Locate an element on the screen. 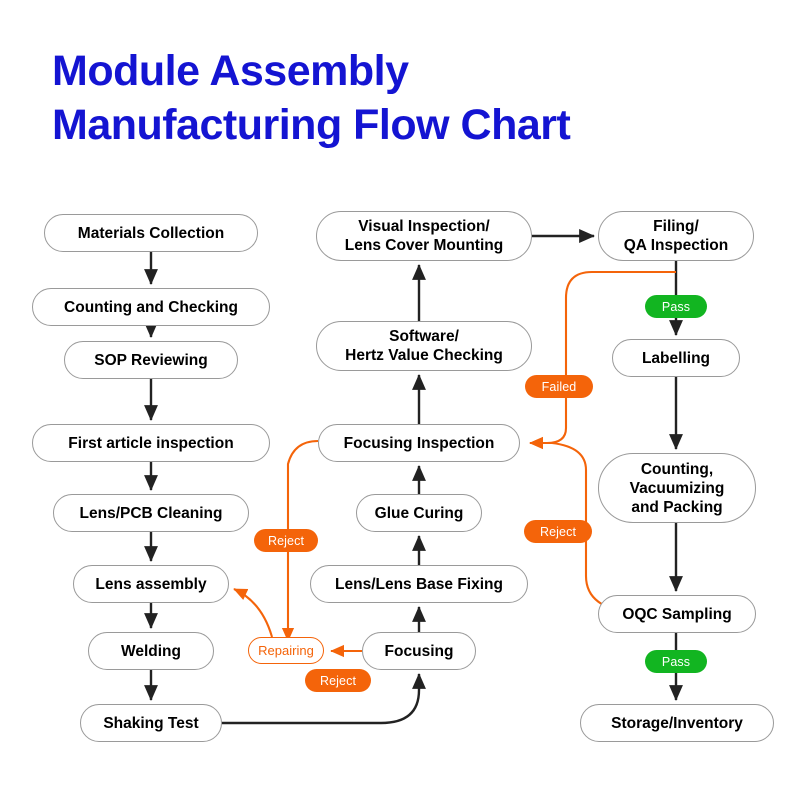 The image size is (800, 800). node-sop_reviewing: SOP Reviewing is located at coordinates (151, 360).